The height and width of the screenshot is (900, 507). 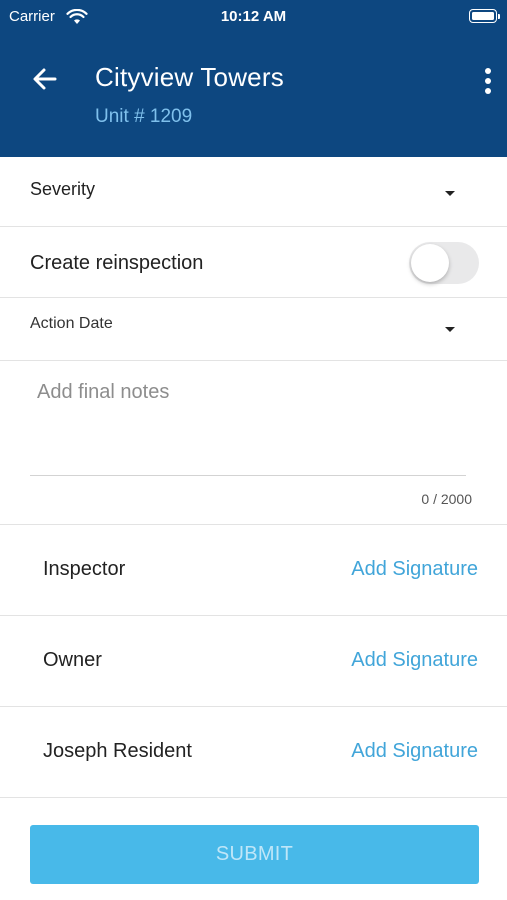 What do you see at coordinates (63, 189) in the screenshot?
I see `severity-label: Severity` at bounding box center [63, 189].